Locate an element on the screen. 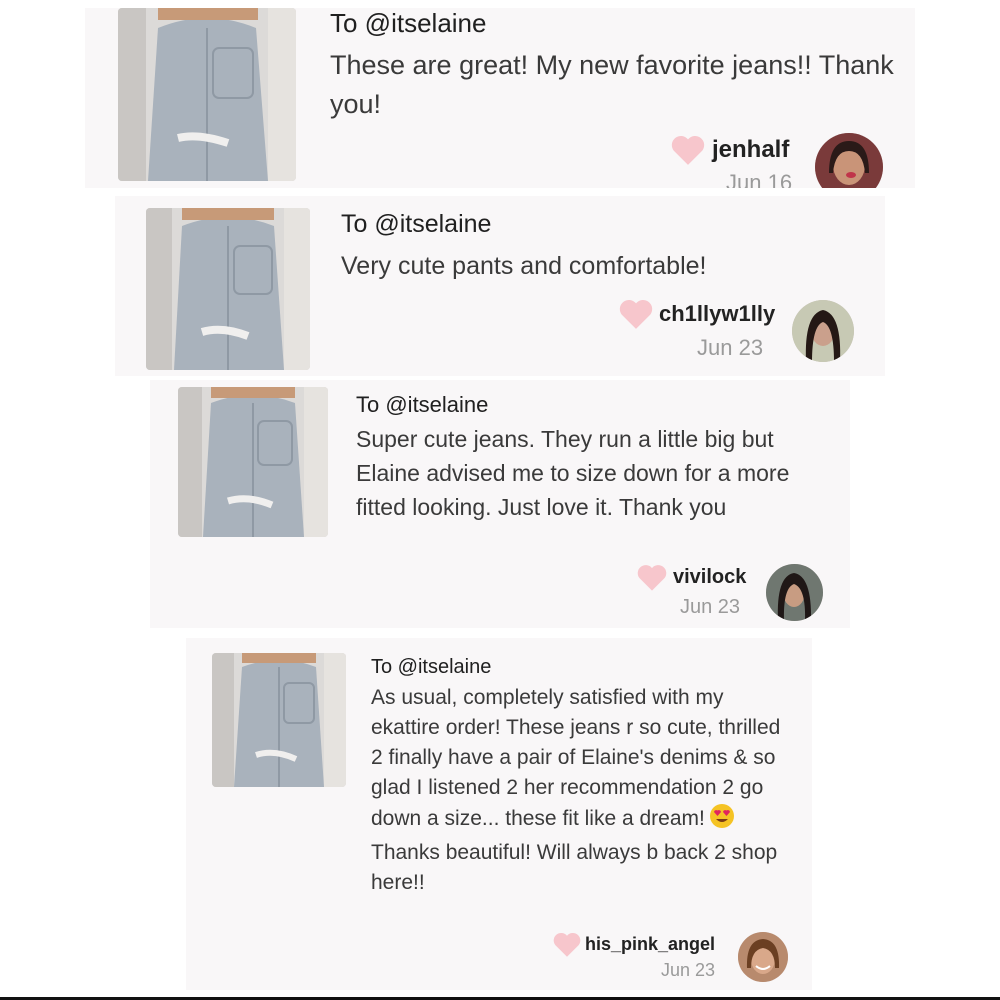 This screenshot has height=1000, width=1000. username: vivilock is located at coordinates (709, 577).